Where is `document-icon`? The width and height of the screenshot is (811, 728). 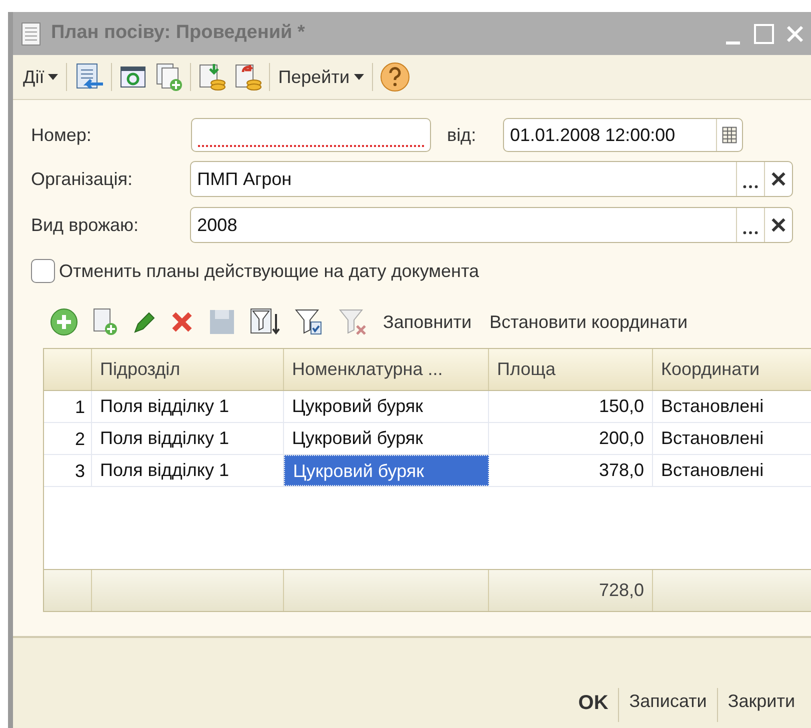 document-icon is located at coordinates (31, 34).